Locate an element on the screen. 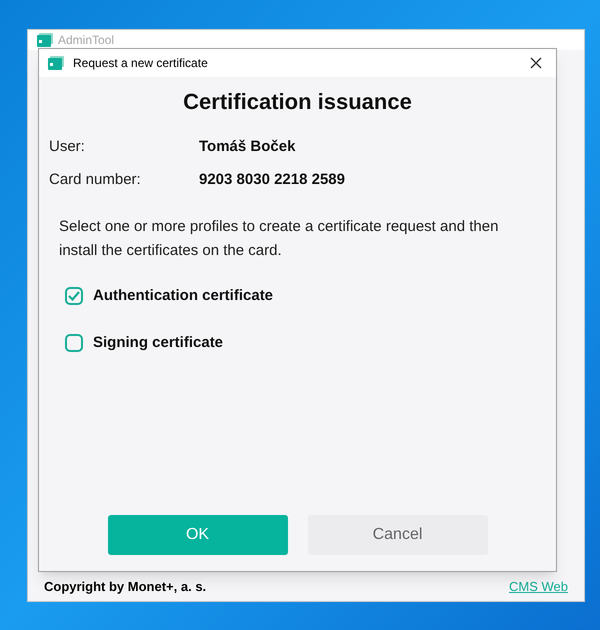 The image size is (600, 630). check-icon is located at coordinates (74, 296).